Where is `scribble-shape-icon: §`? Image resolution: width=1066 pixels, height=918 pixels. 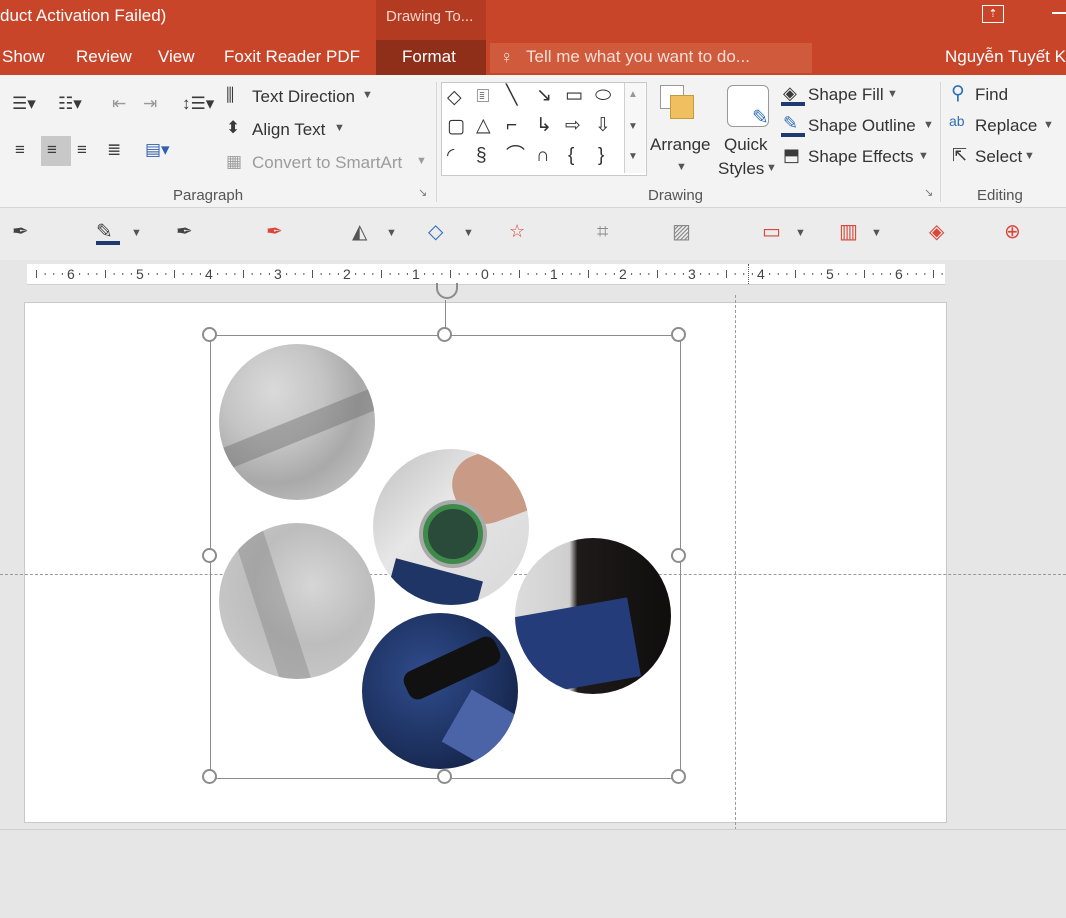 scribble-shape-icon: § is located at coordinates (481, 155).